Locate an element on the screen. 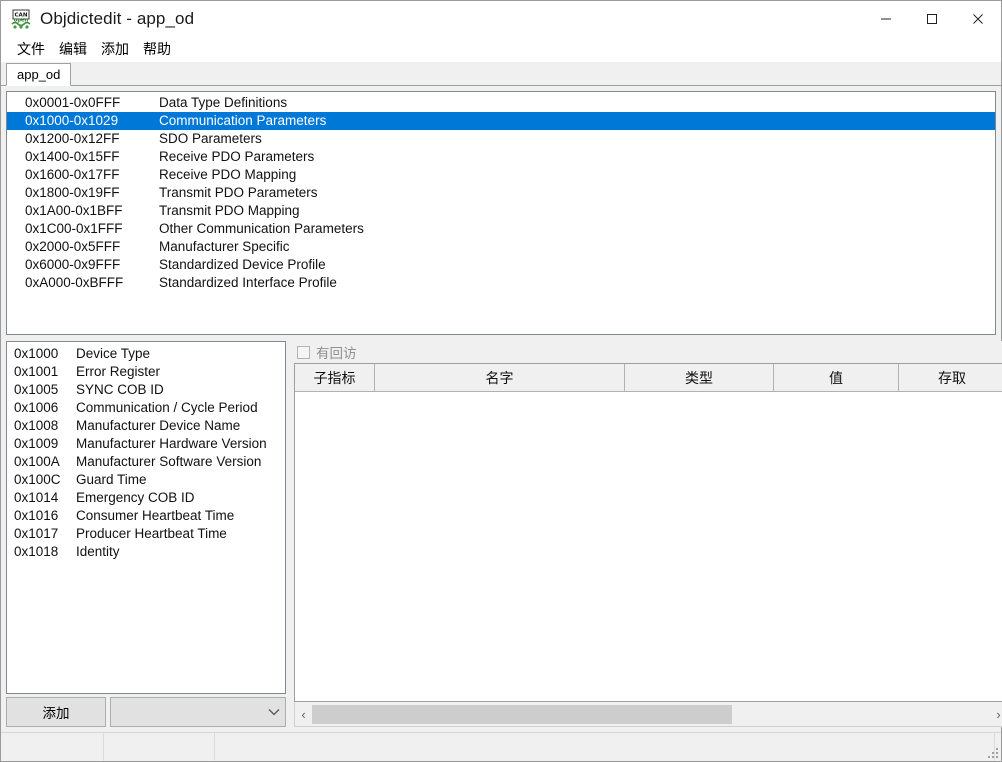  menu-bar: 文件 编辑 添加 帮助 is located at coordinates (501, 49).